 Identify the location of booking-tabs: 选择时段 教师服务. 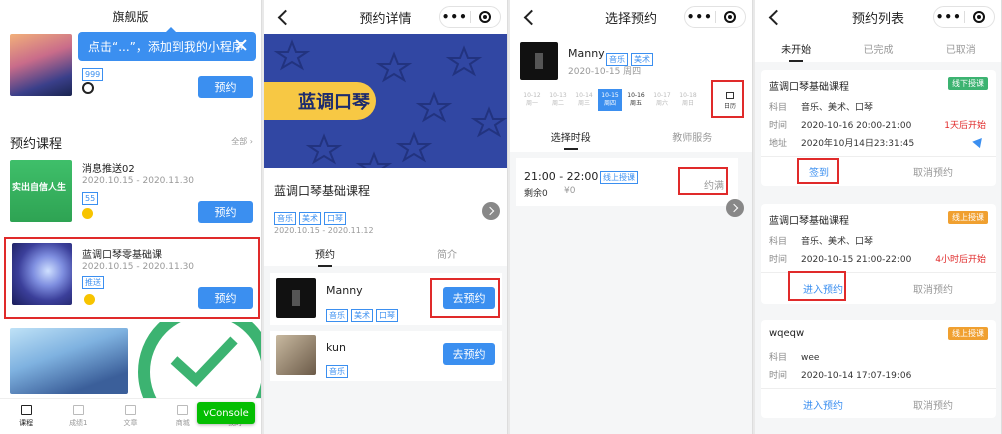
(631, 139).